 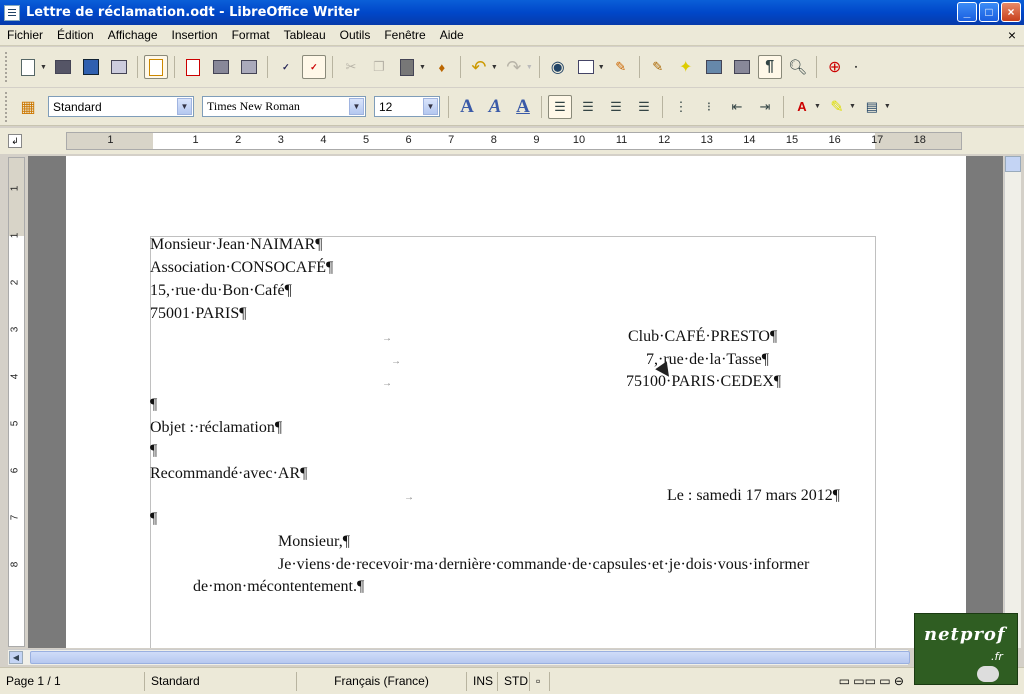 I want to click on align-left-icon: ☰, so click(x=560, y=106).